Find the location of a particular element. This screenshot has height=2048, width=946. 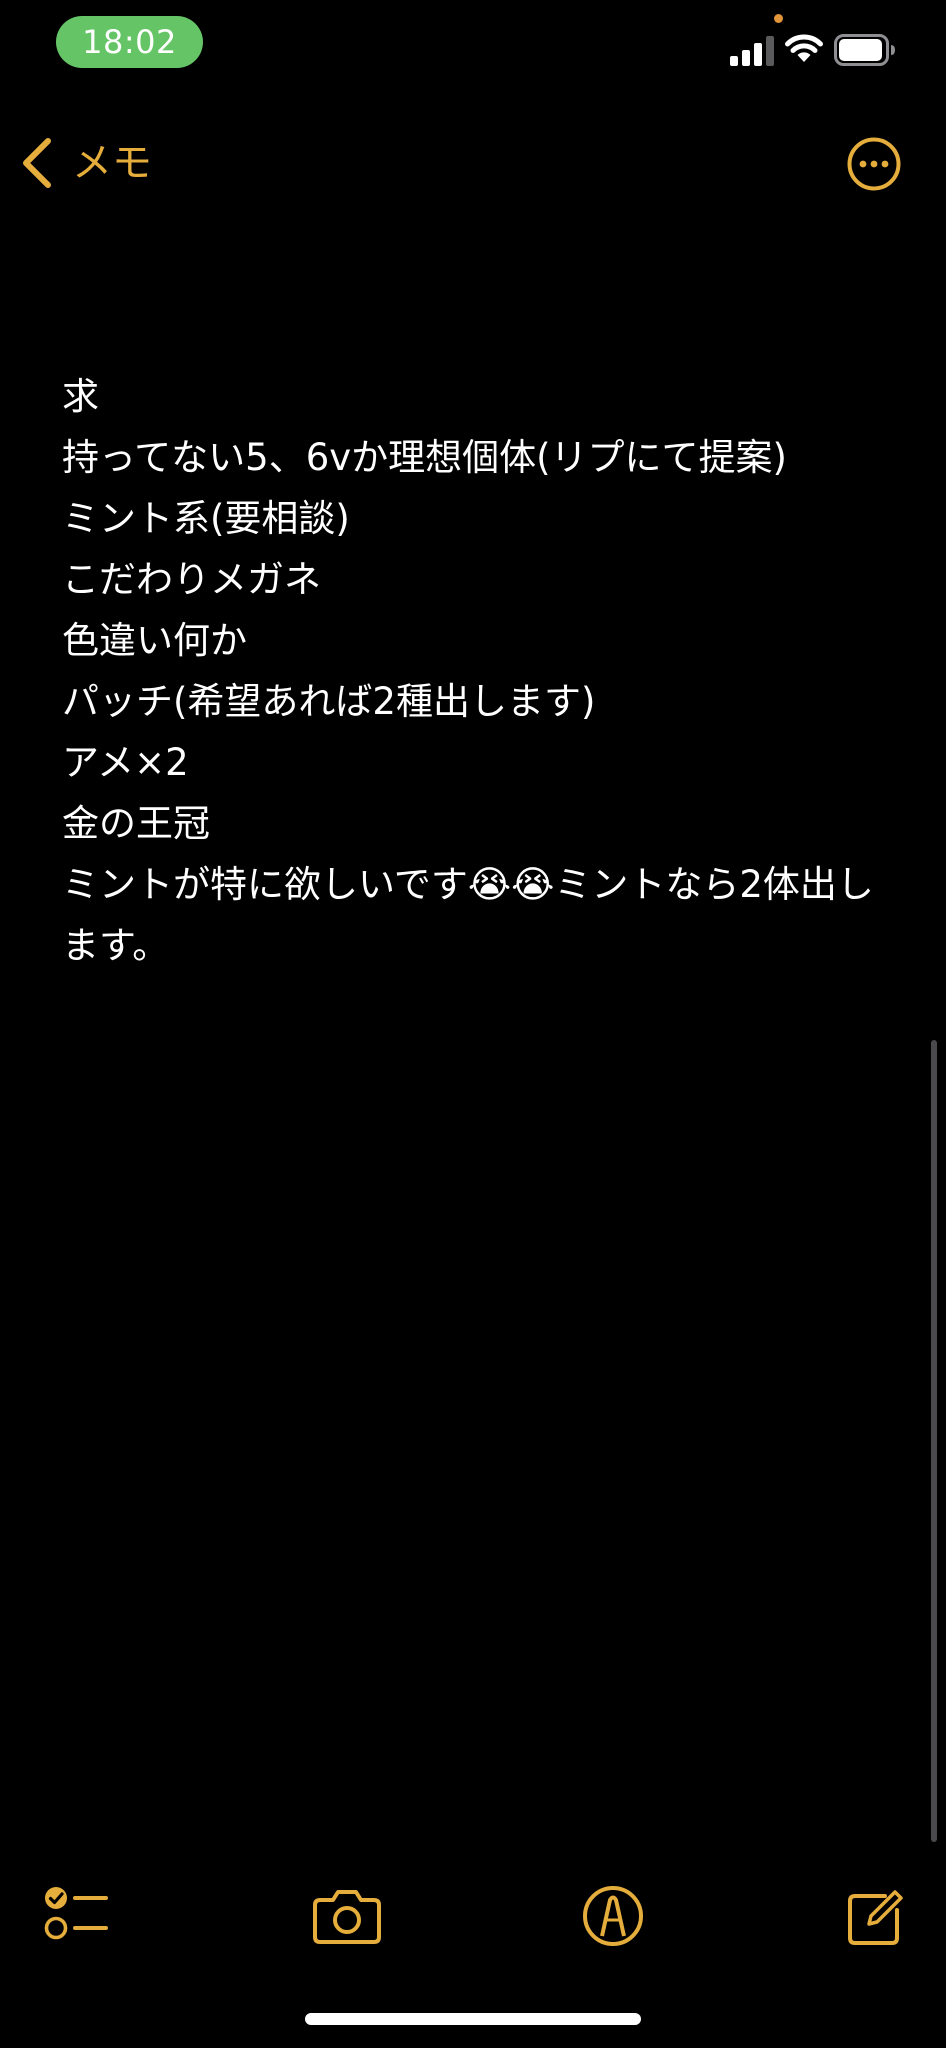

home-indicator is located at coordinates (473, 2019).